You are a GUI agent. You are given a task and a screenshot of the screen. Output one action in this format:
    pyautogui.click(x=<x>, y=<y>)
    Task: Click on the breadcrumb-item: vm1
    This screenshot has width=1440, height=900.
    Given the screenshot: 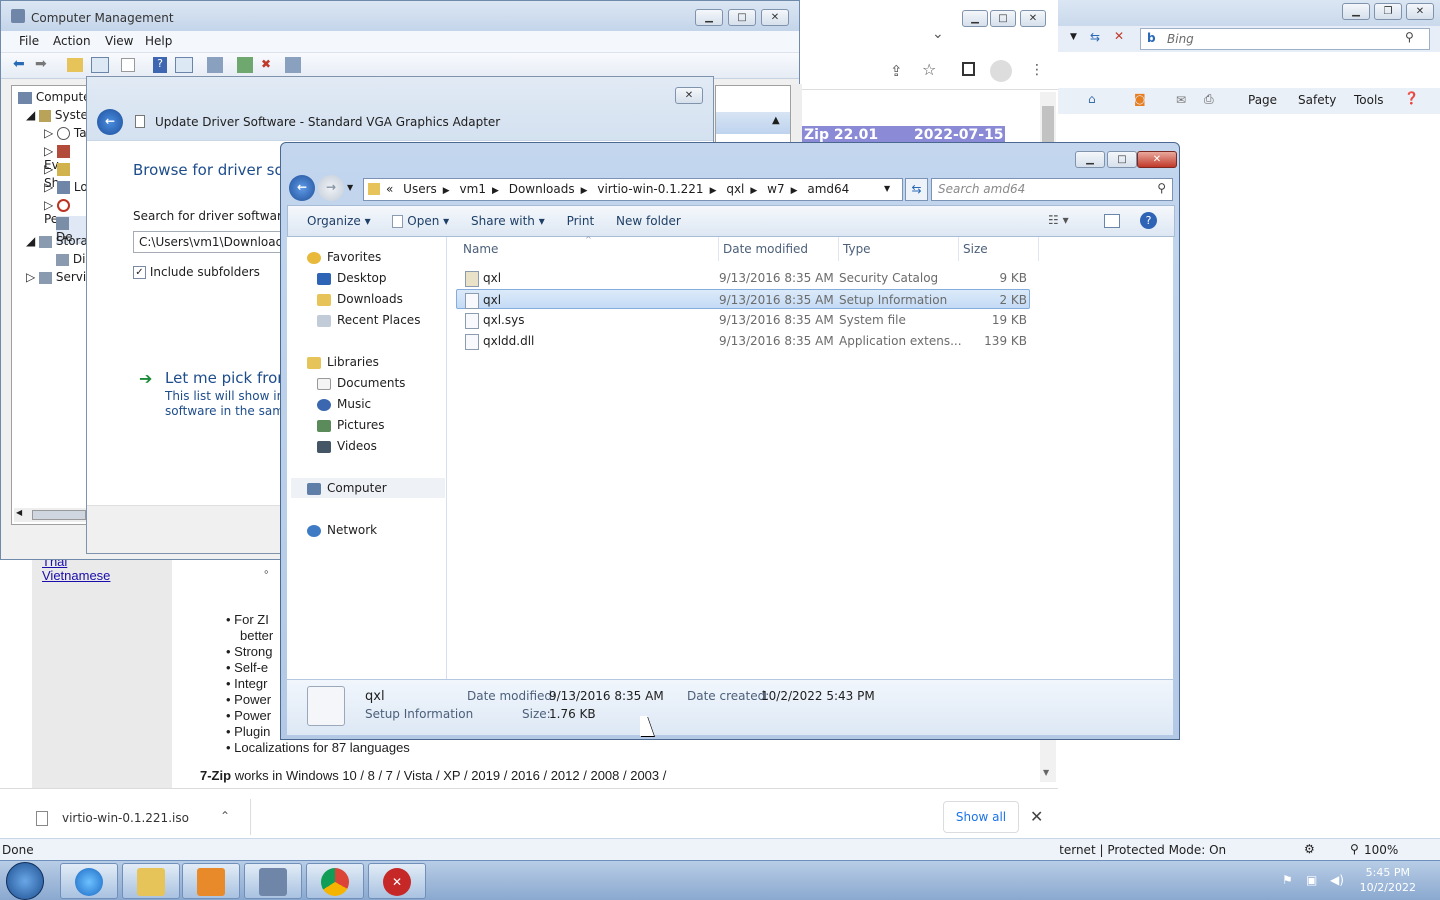 What is the action you would take?
    pyautogui.click(x=473, y=189)
    